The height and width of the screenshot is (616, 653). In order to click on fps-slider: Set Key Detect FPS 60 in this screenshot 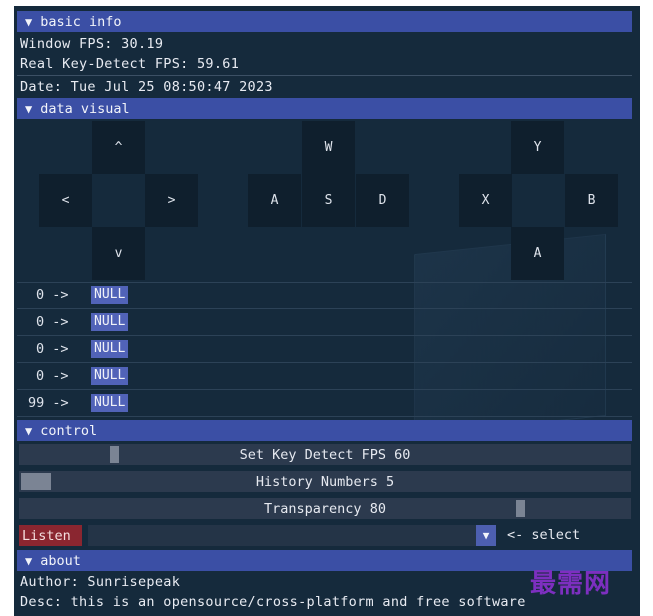, I will do `click(325, 454)`.